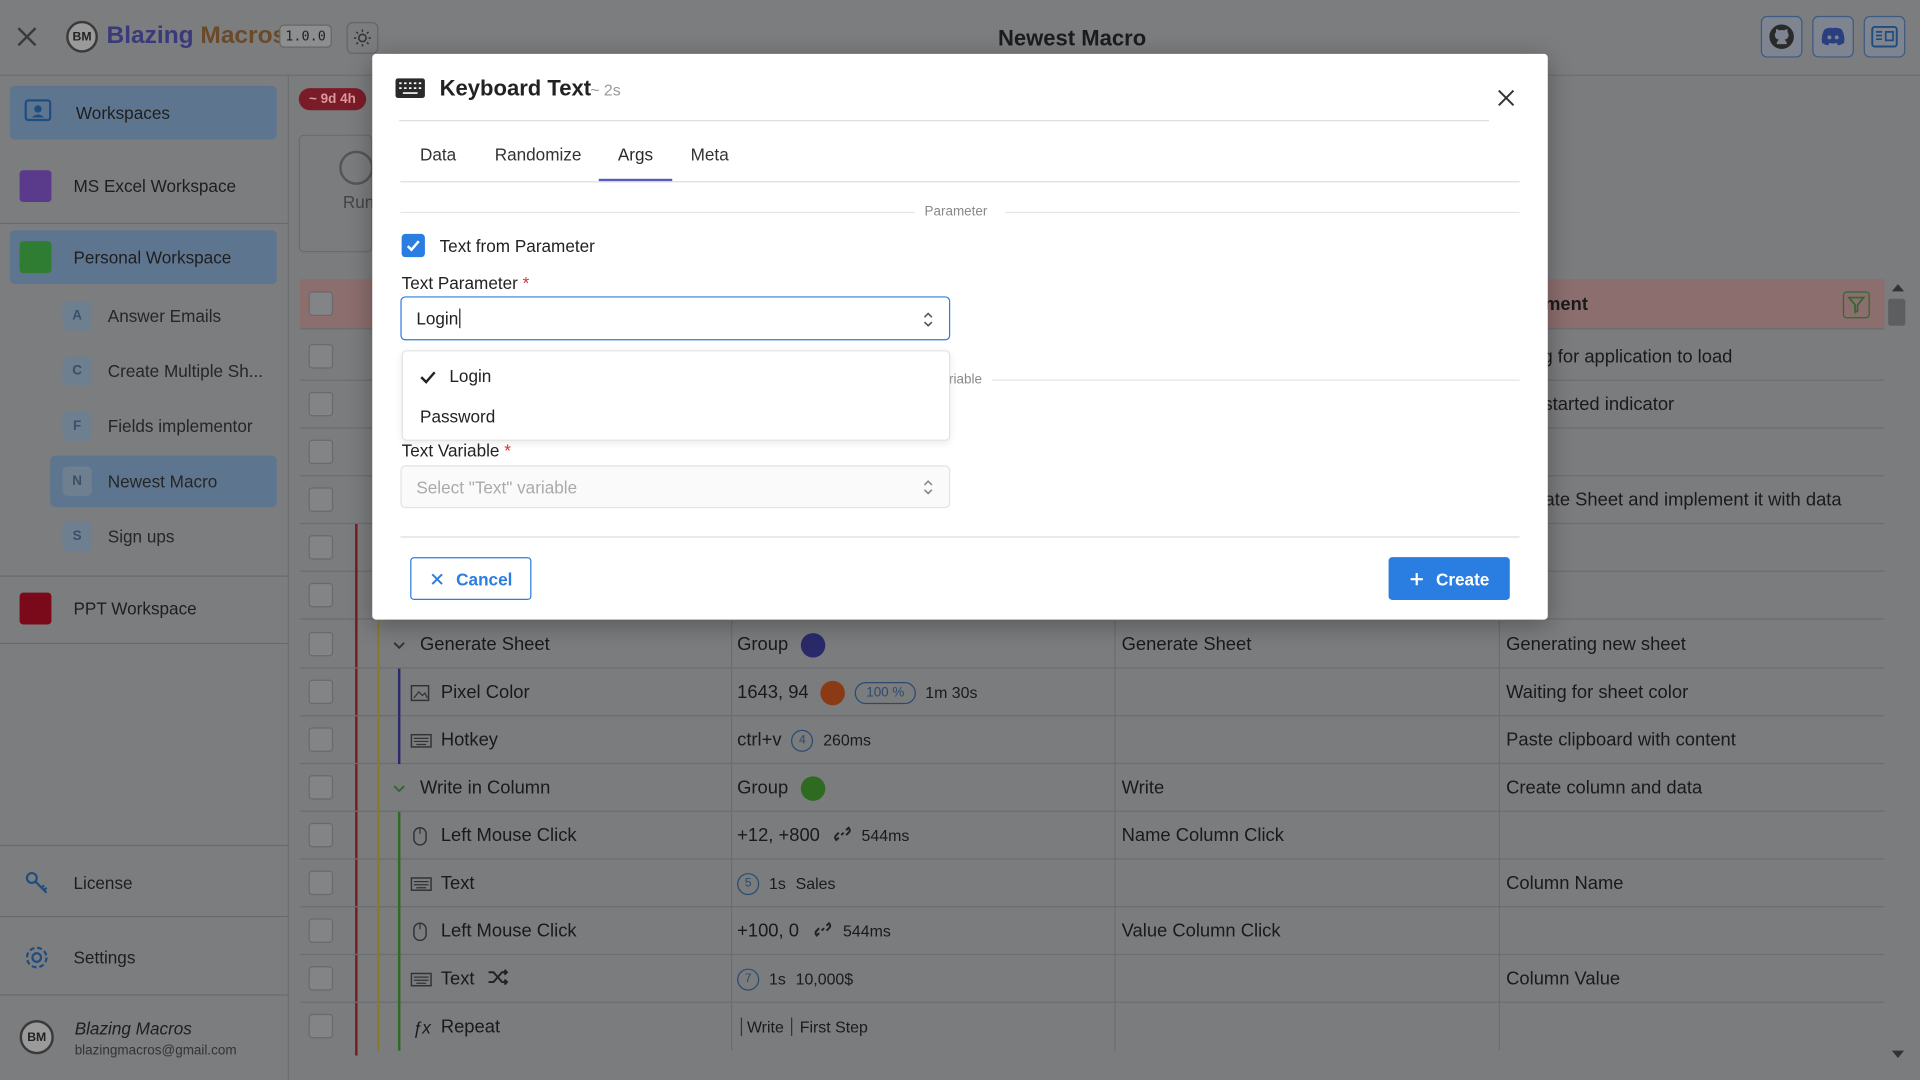 The image size is (1920, 1080). I want to click on select-all-checkbox, so click(321, 303).